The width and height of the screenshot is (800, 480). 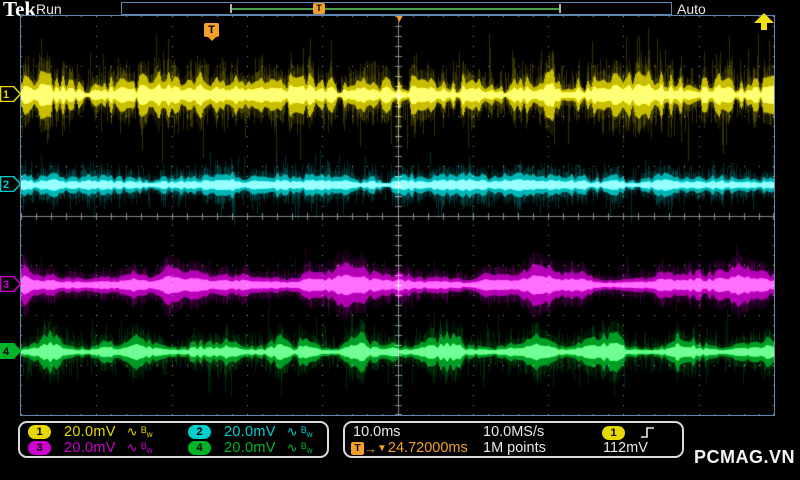 What do you see at coordinates (647, 433) in the screenshot?
I see `trigger-slope-icon` at bounding box center [647, 433].